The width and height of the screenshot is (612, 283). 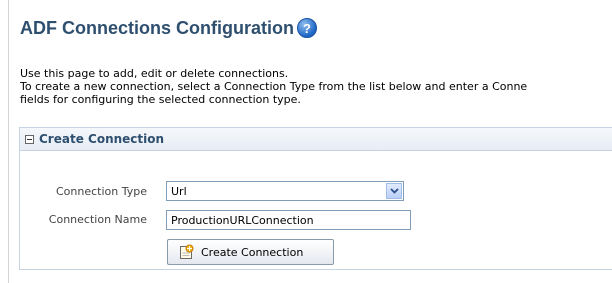 What do you see at coordinates (285, 191) in the screenshot?
I see `connection-type-select: Url` at bounding box center [285, 191].